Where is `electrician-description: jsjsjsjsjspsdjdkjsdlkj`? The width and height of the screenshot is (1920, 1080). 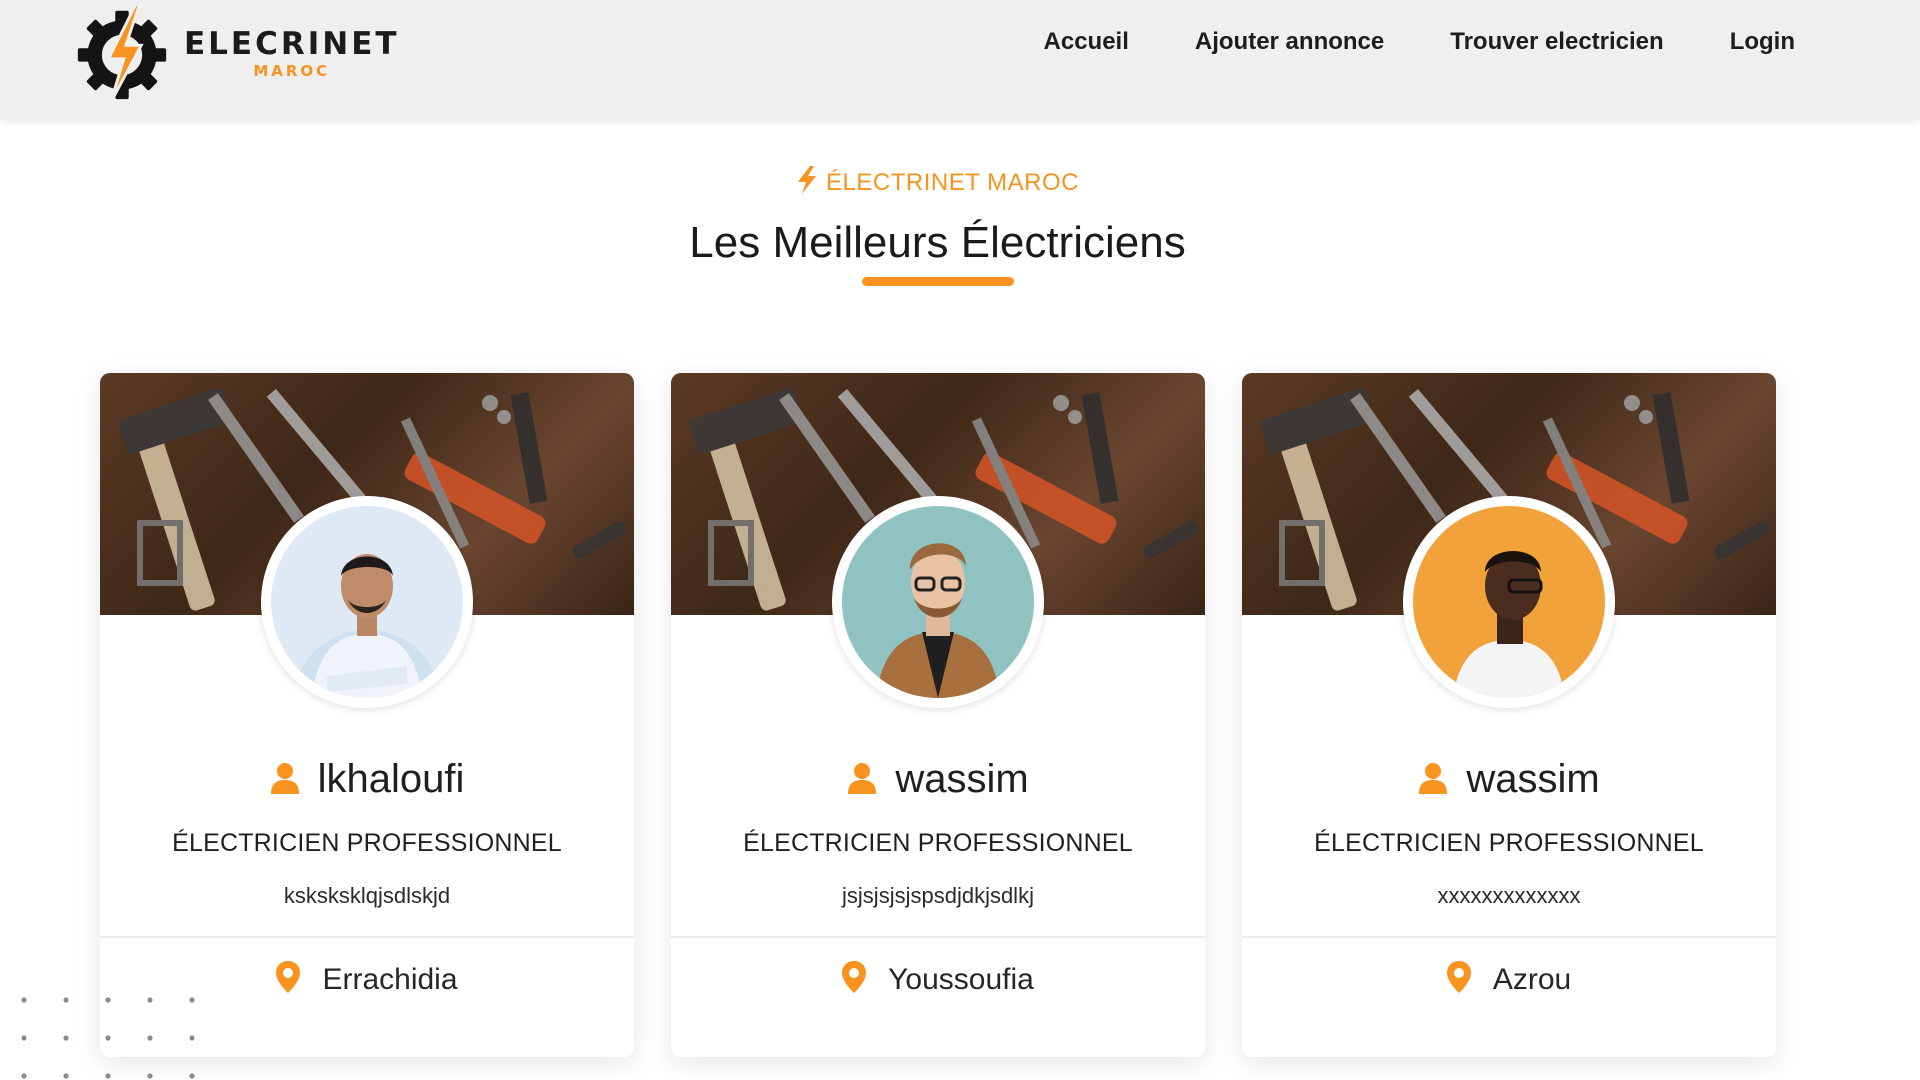 electrician-description: jsjsjsjsjspsdjdkjsdlkj is located at coordinates (938, 895).